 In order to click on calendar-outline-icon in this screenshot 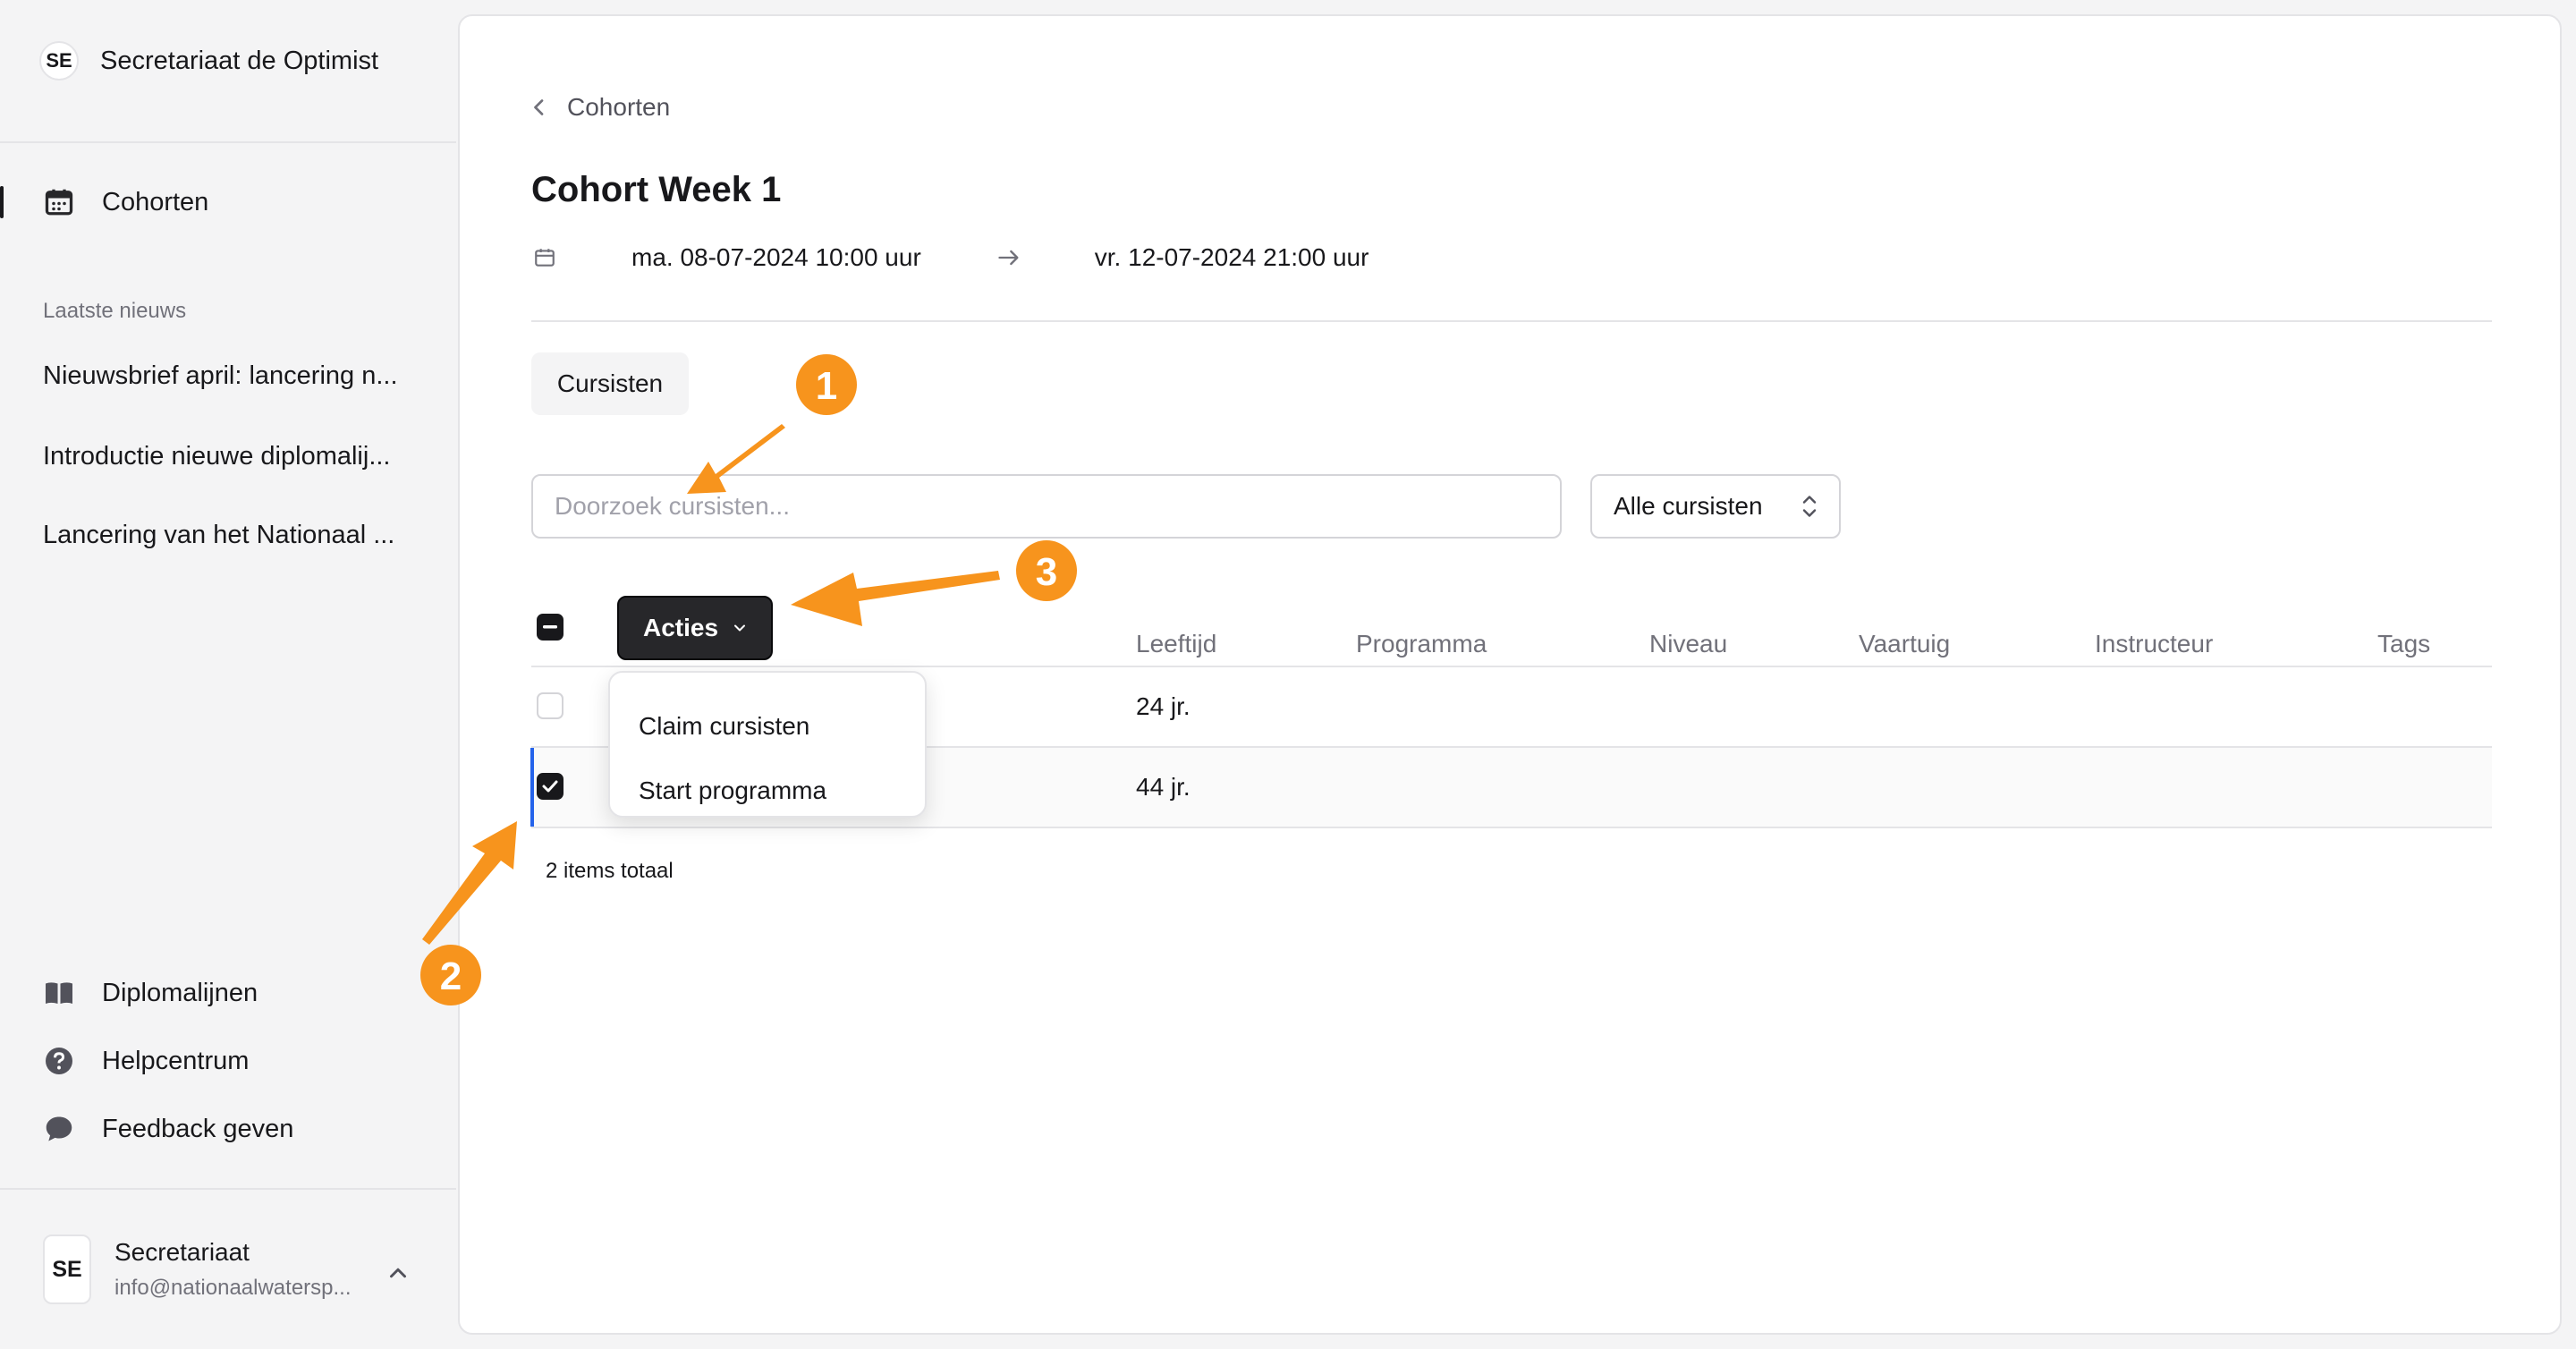, I will do `click(545, 258)`.